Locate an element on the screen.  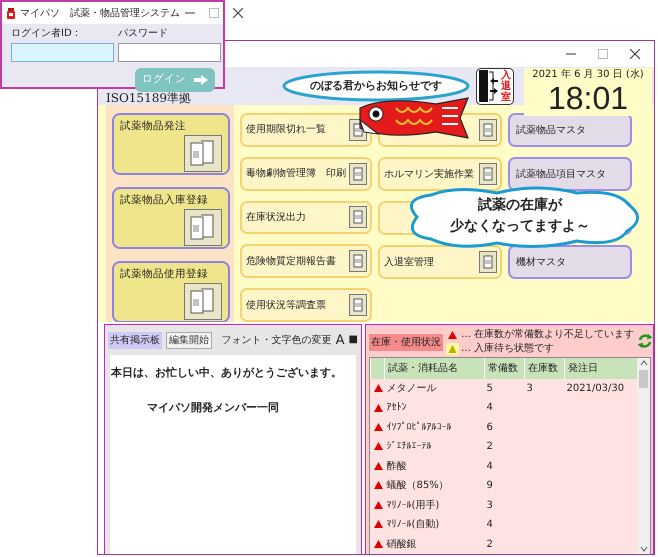
table-cell-text: ｼﾞｴﾁﾙｴｰﾃﾙ is located at coordinates (409, 447).